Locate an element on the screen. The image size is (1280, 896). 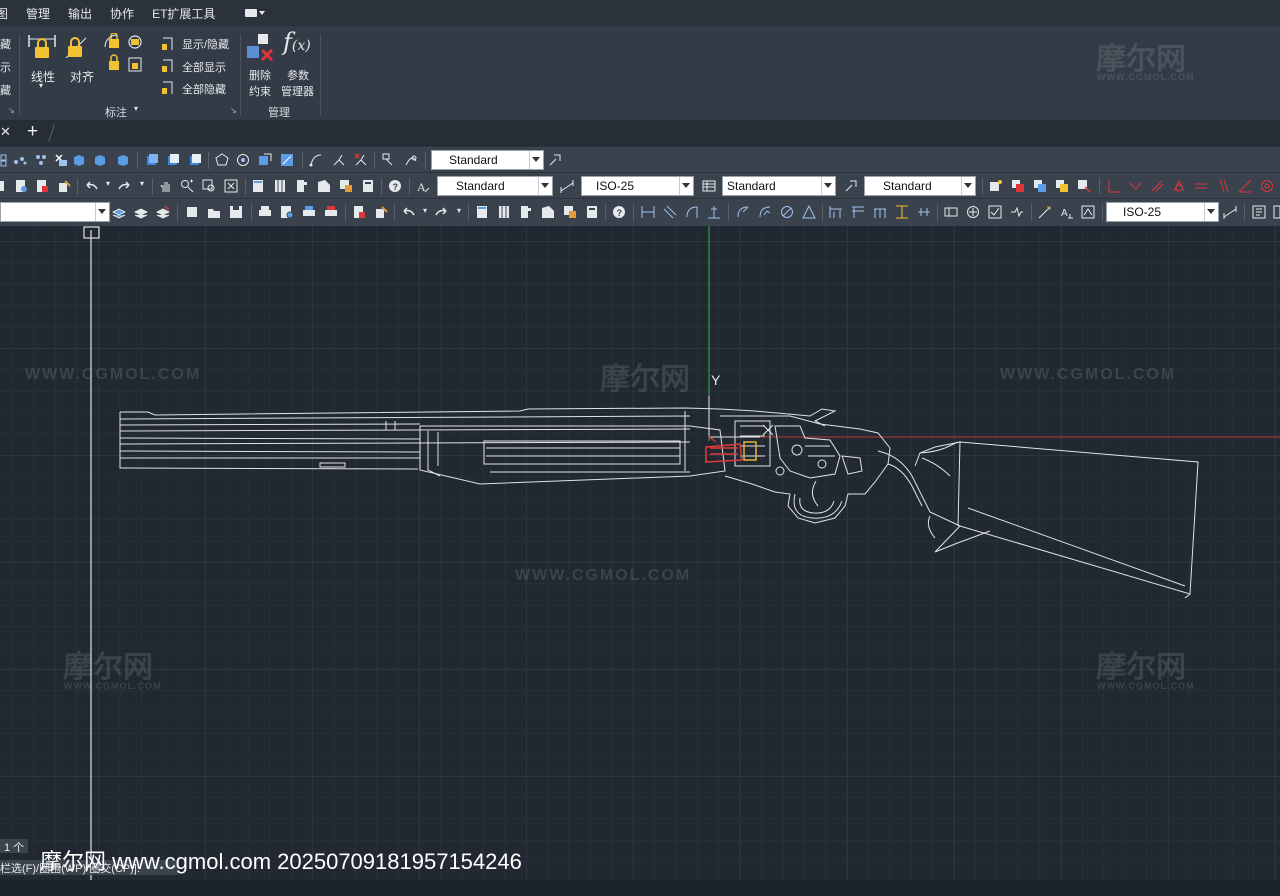
new-file-icon is located at coordinates (192, 212).